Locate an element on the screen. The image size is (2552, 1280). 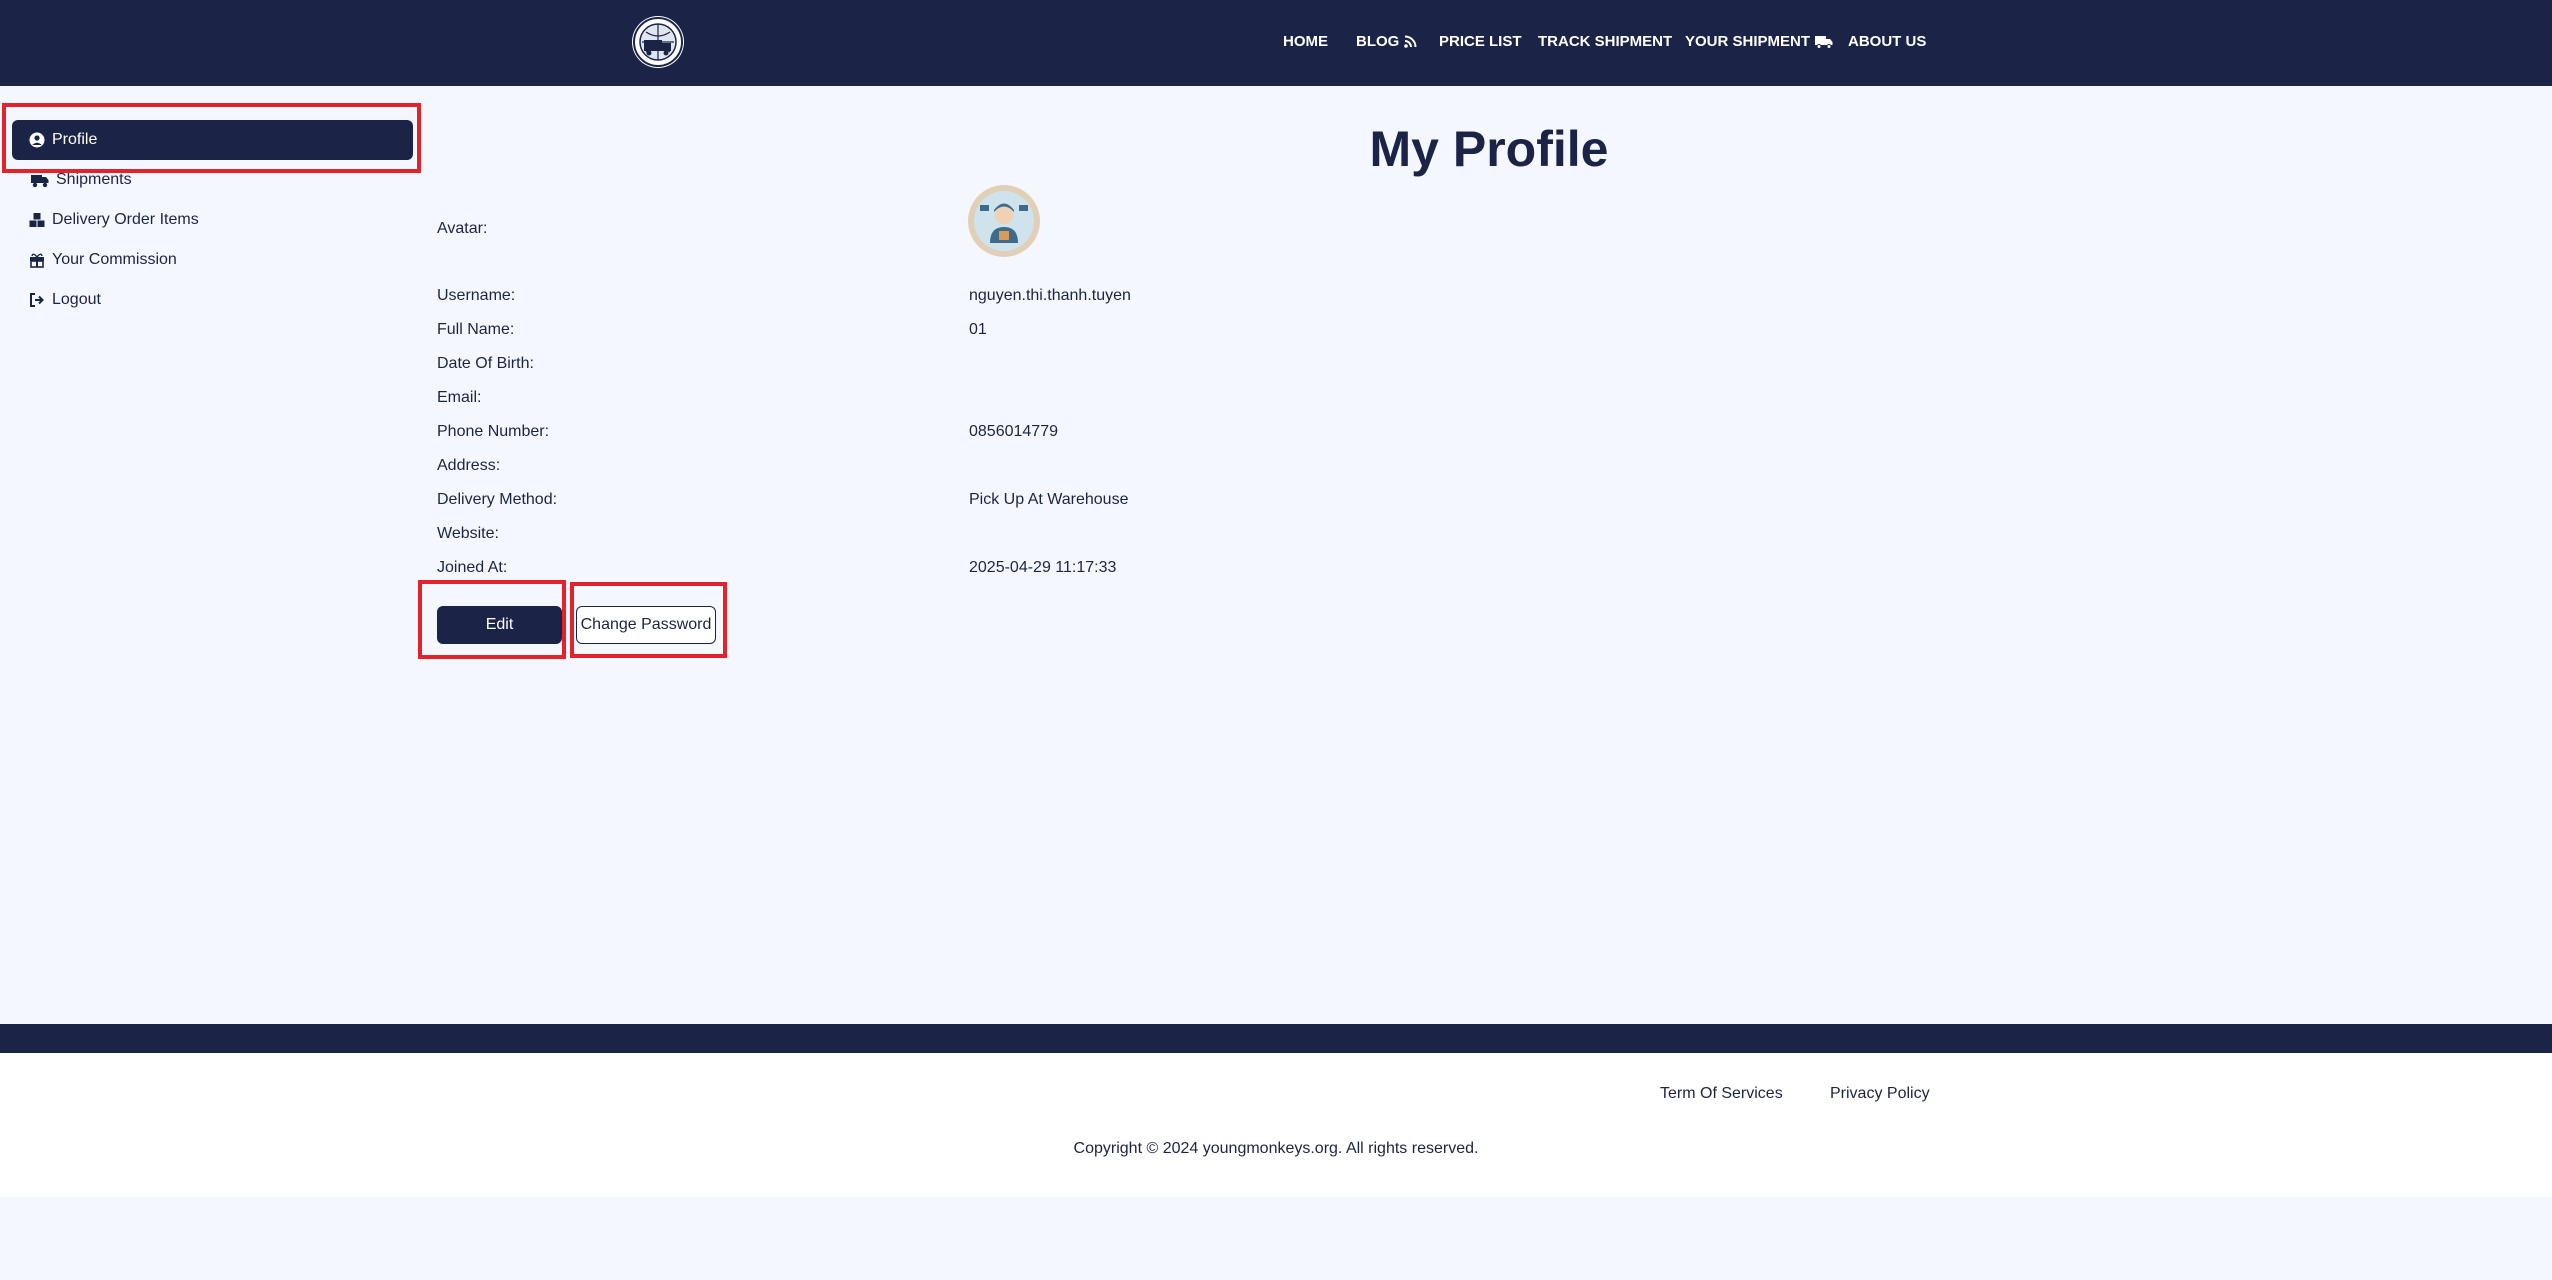
nav-price-list-label: PRICE LIST is located at coordinates (1480, 41).